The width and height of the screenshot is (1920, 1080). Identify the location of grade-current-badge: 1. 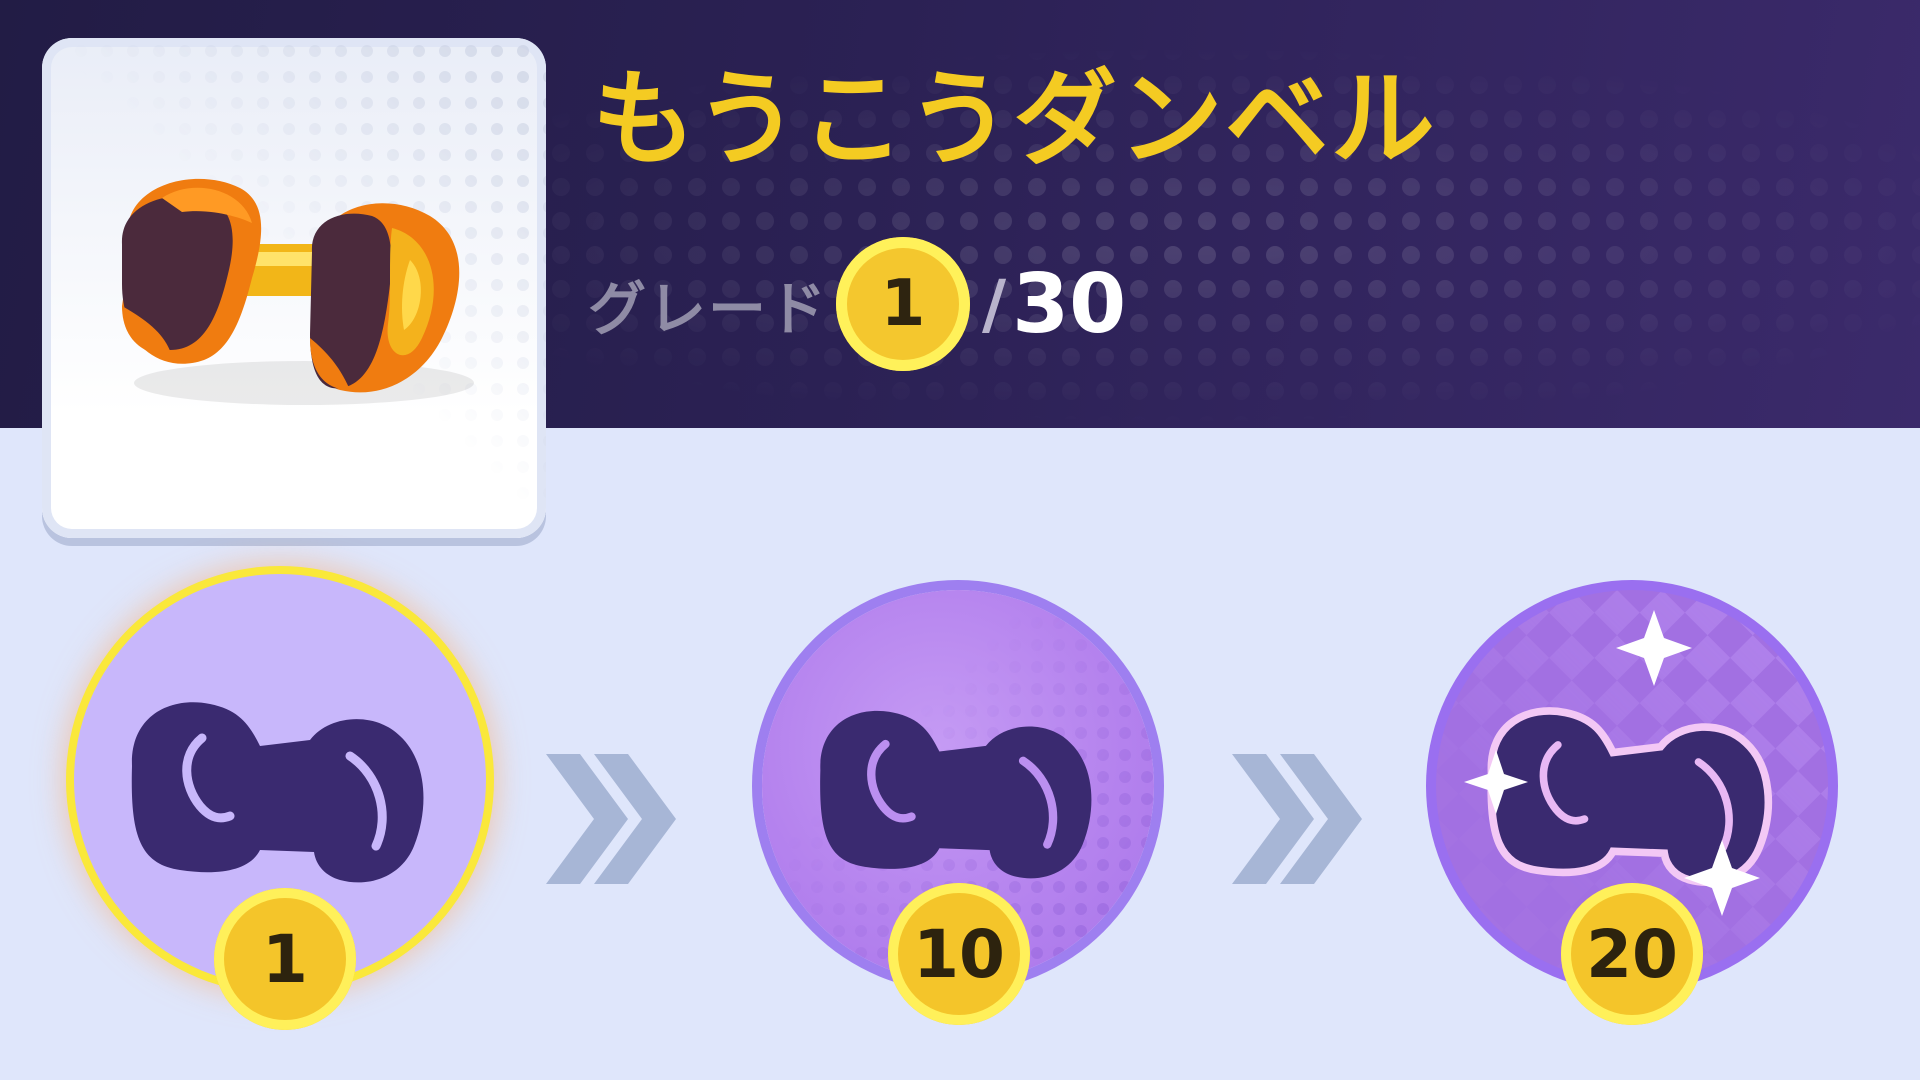
(903, 304).